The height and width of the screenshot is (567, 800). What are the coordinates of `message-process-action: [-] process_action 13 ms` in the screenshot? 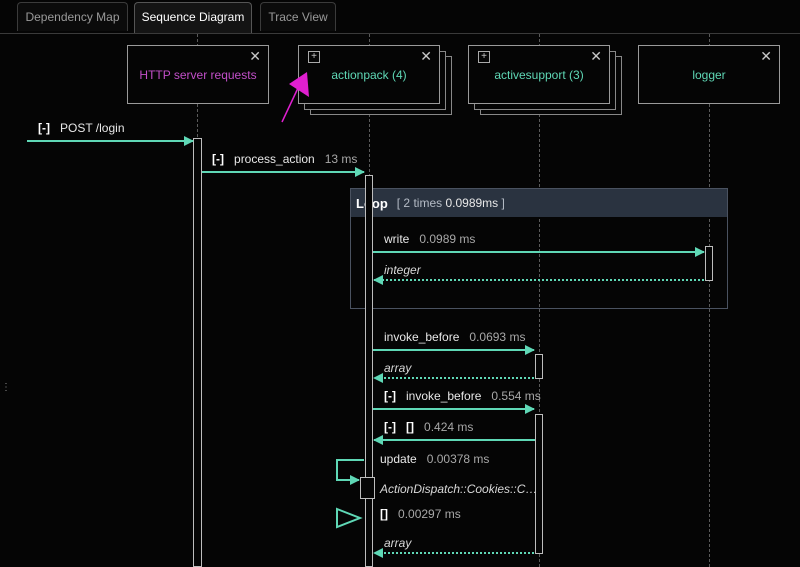 It's located at (284, 159).